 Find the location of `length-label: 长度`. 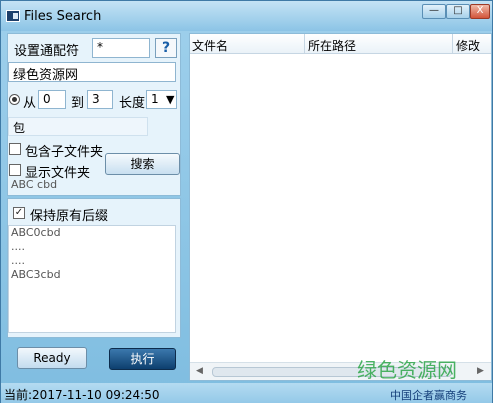

length-label: 长度 is located at coordinates (132, 103).